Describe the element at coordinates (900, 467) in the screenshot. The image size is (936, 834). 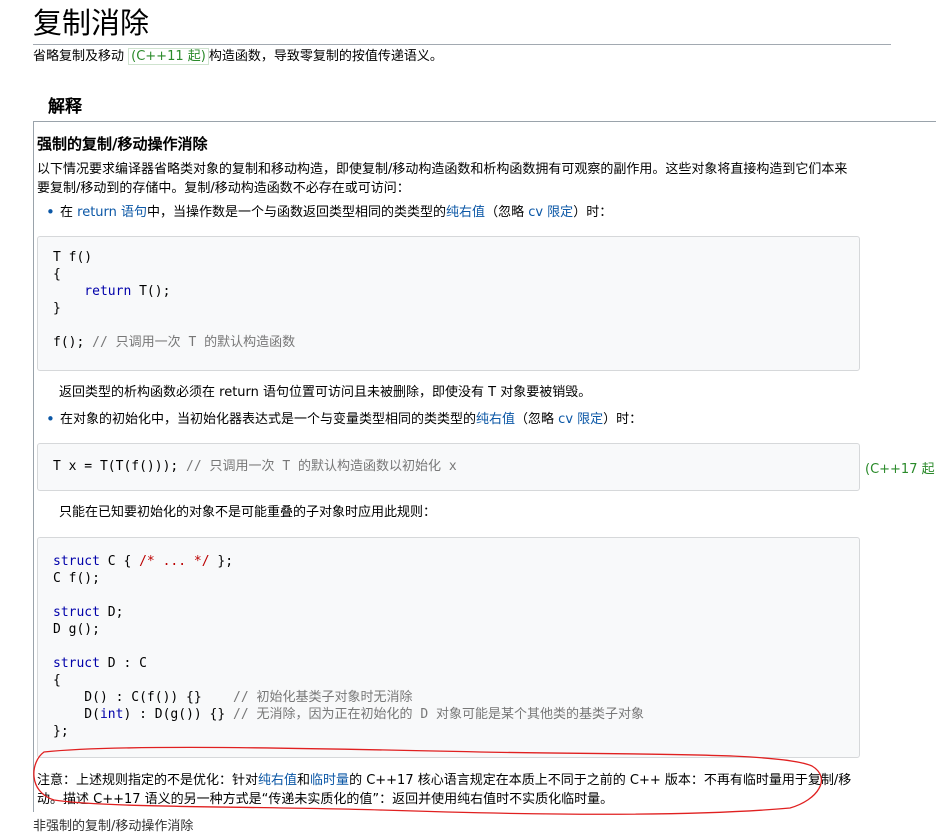
I see `cpp17-tag: (C++17 起` at that location.